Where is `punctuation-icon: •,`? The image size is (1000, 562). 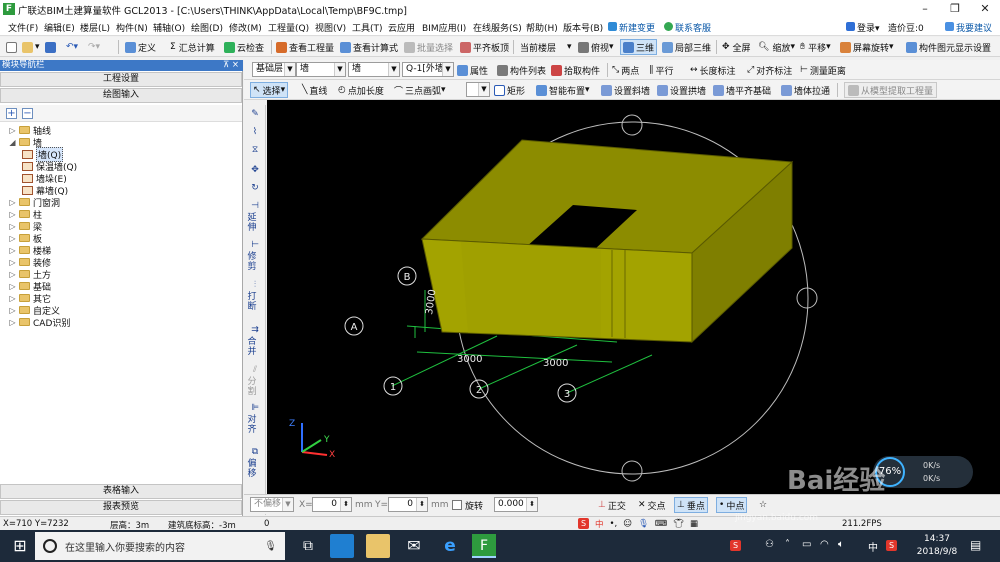
punctuation-icon: •, is located at coordinates (614, 524).